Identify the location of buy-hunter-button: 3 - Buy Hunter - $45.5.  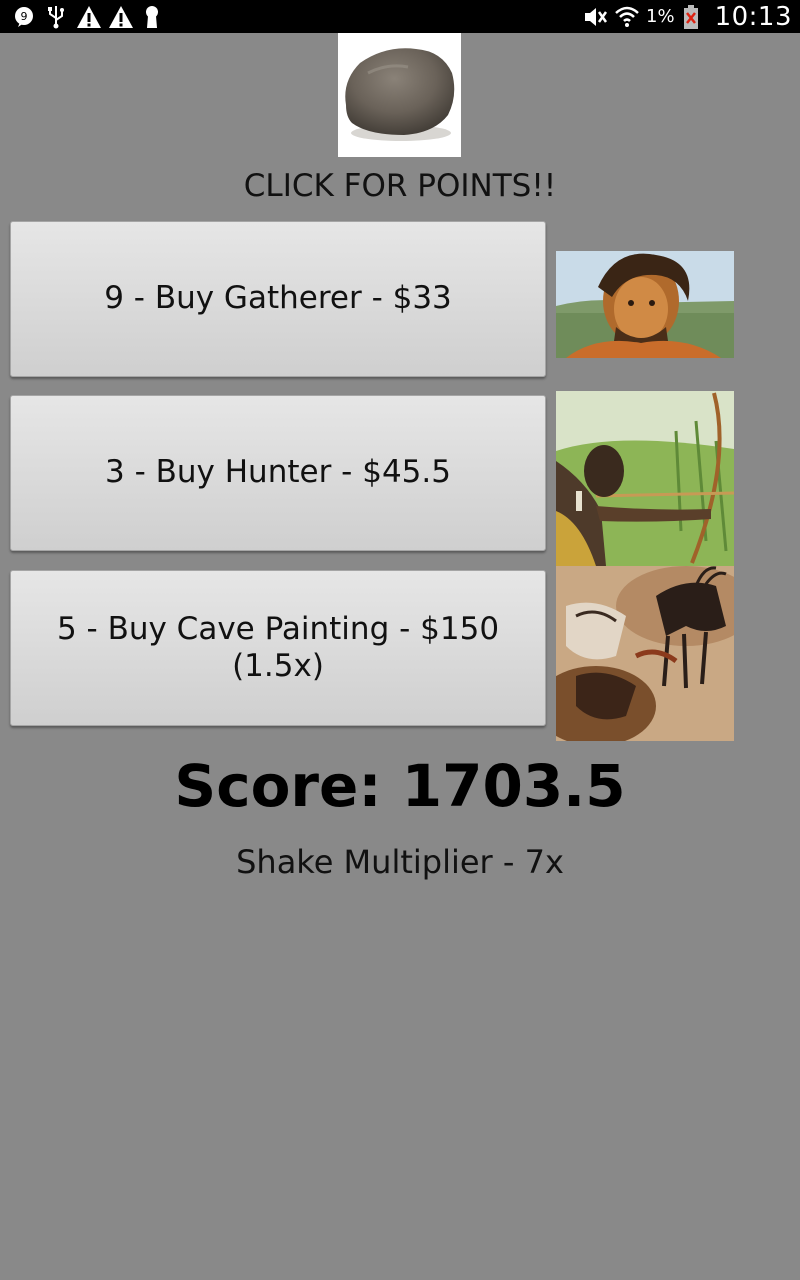
(278, 473).